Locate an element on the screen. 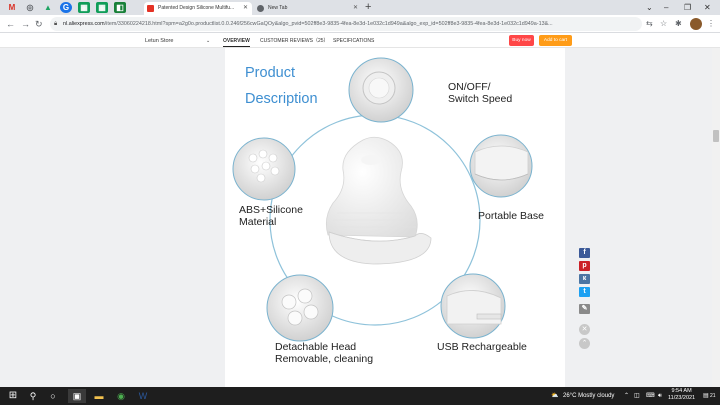 This screenshot has height=405, width=720. tab-title: New Tab is located at coordinates (278, 8).